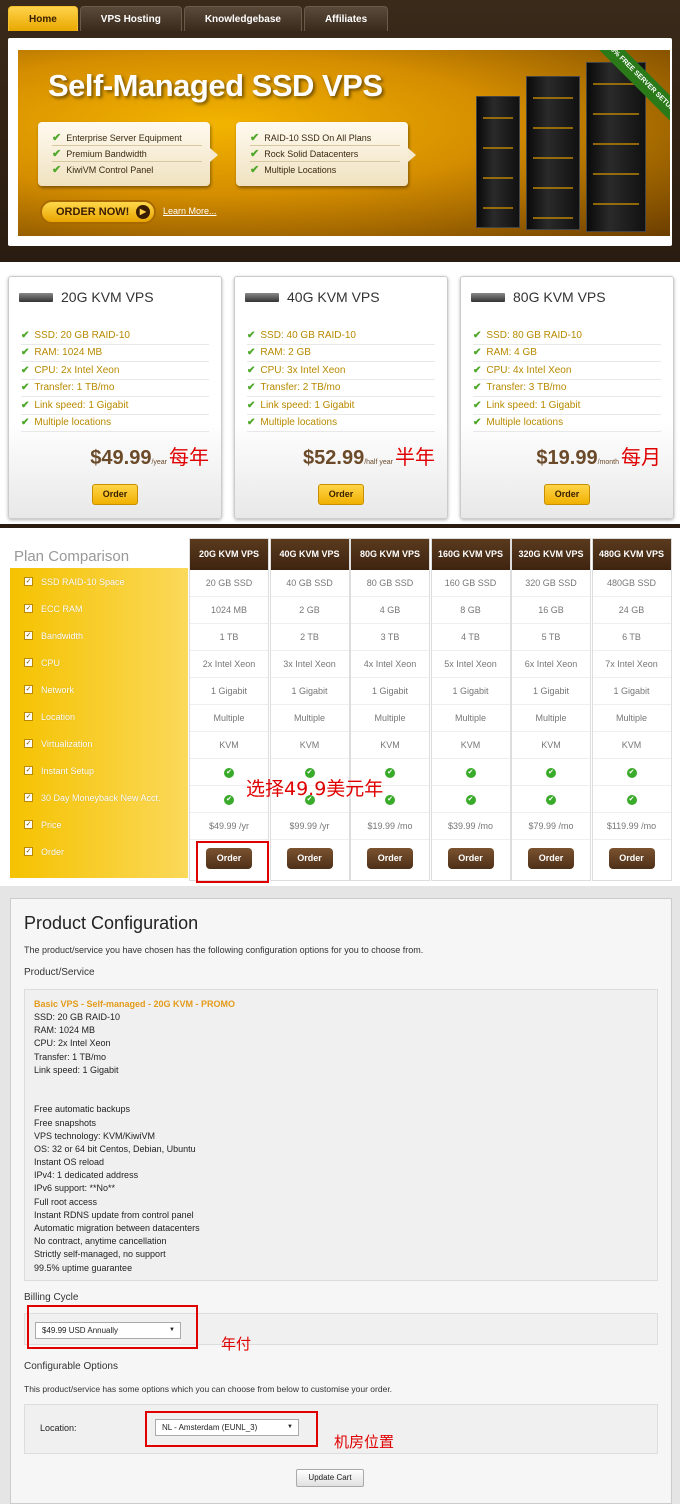  What do you see at coordinates (66, 1201) in the screenshot?
I see `product-feature-line: Full root access` at bounding box center [66, 1201].